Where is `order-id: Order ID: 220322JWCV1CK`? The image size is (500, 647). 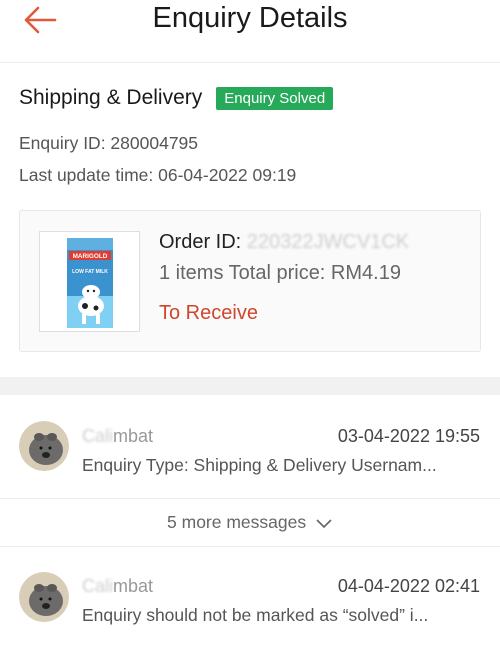 order-id: Order ID: 220322JWCV1CK is located at coordinates (284, 242).